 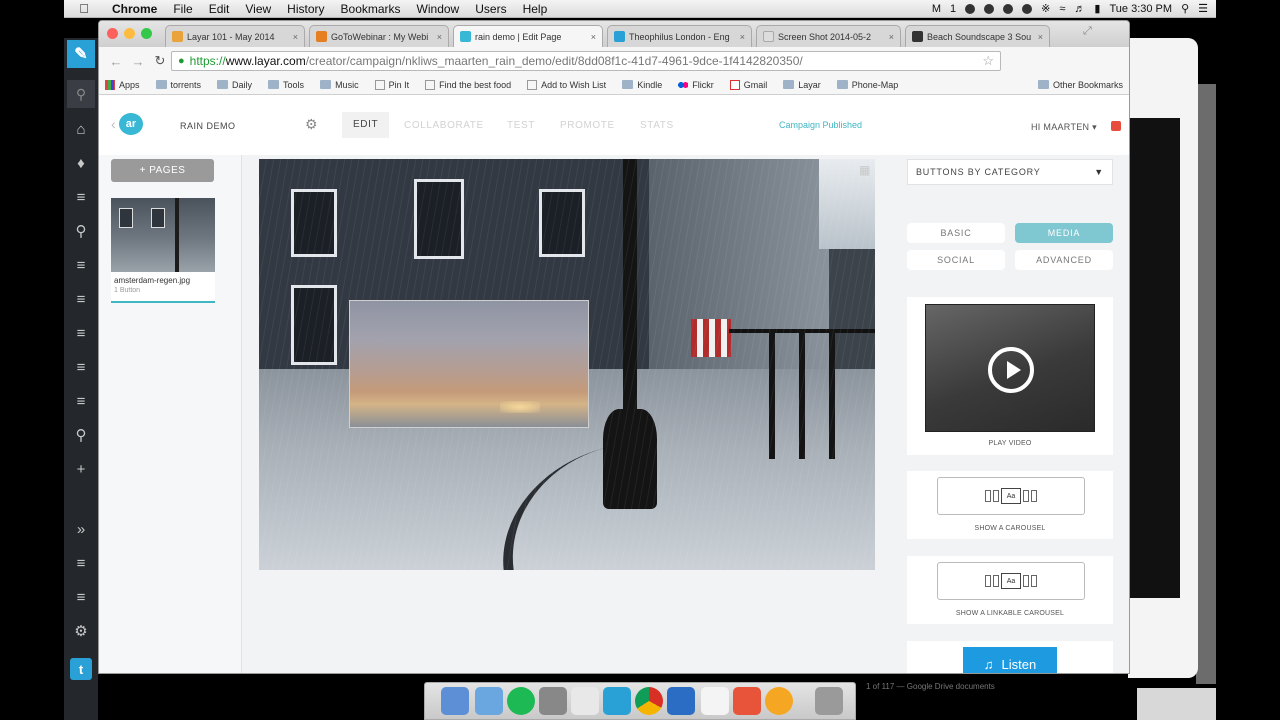 What do you see at coordinates (528, 36) in the screenshot?
I see `tab-rain-demo: rain demo | Edit Page ×` at bounding box center [528, 36].